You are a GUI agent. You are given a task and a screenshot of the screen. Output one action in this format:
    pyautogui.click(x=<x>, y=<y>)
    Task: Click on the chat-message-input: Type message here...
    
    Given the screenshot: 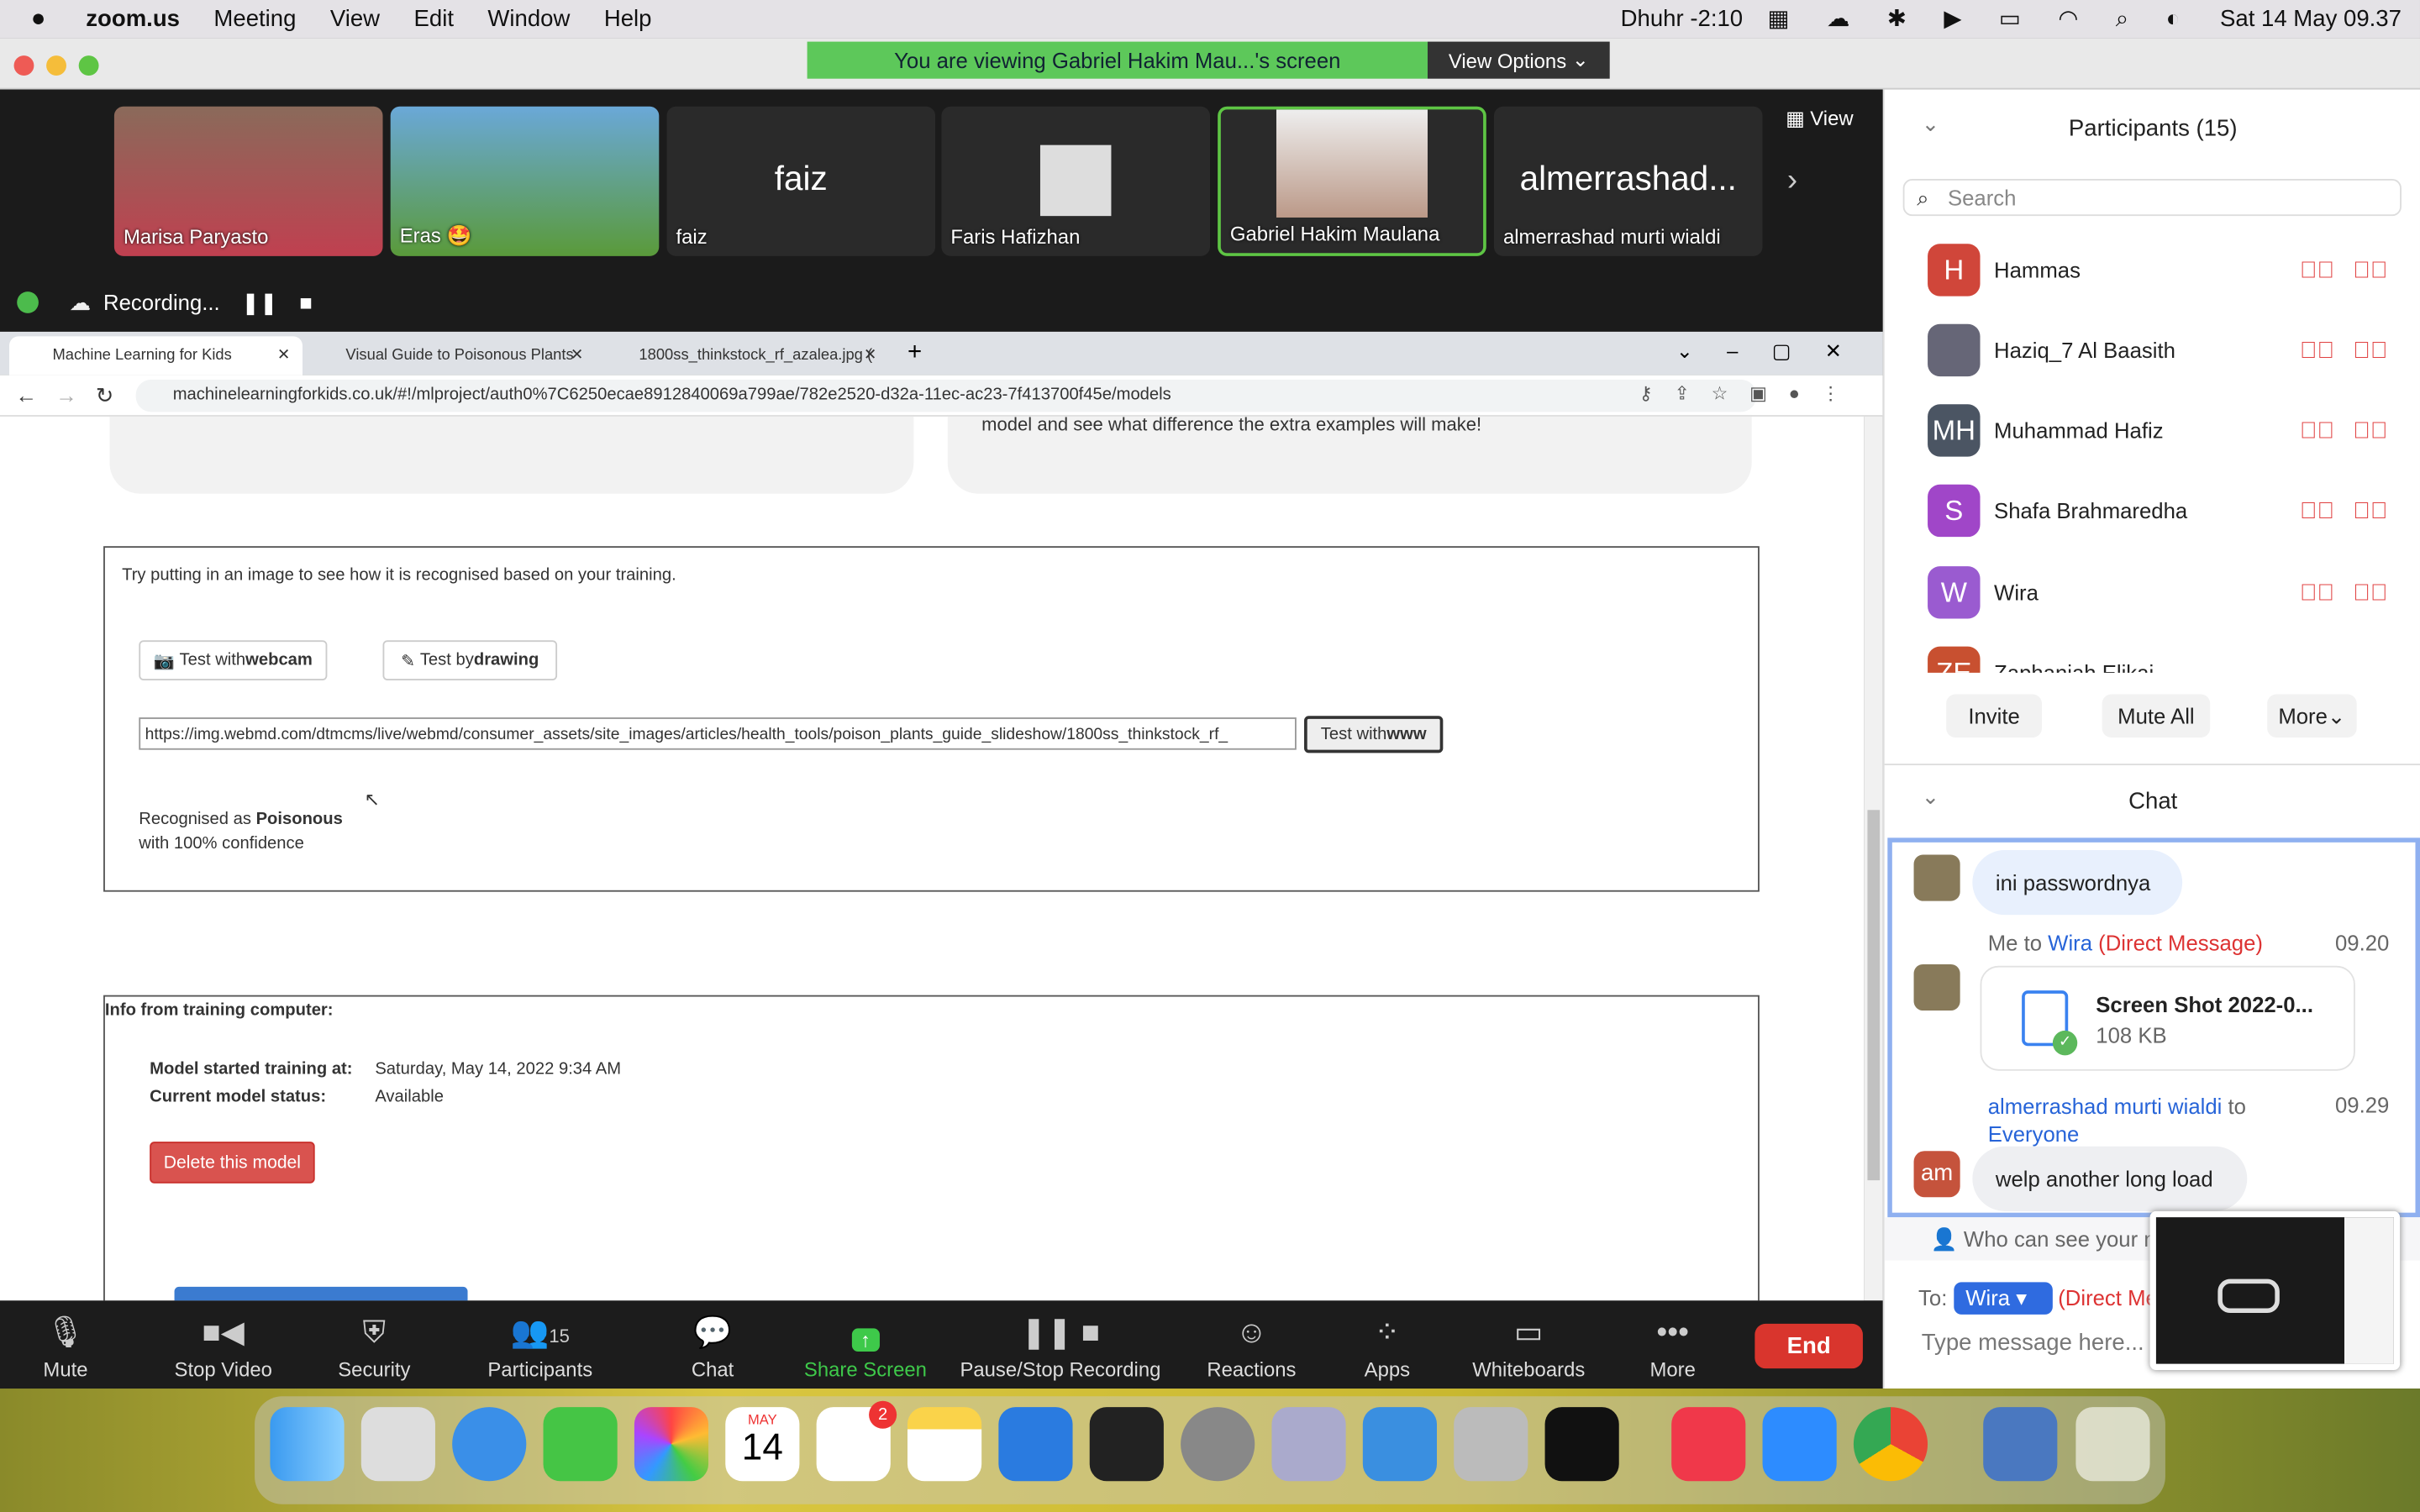 What is the action you would take?
    pyautogui.click(x=2033, y=1343)
    